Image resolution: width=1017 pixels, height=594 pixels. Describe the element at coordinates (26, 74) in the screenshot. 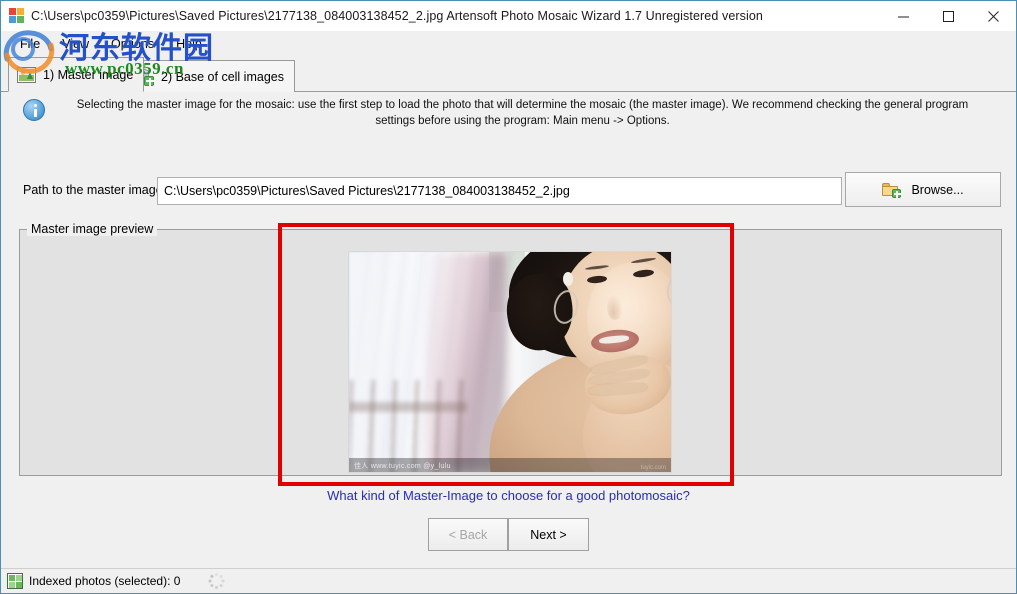

I see `picture-icon` at that location.